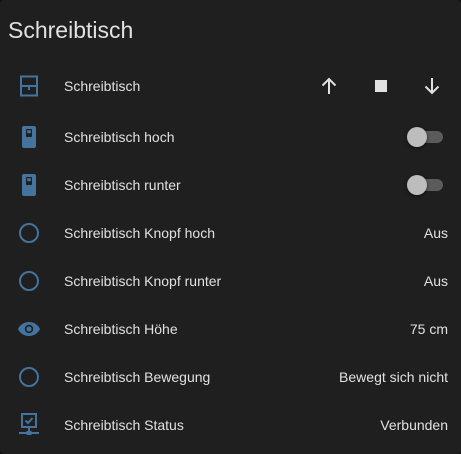 This screenshot has height=454, width=461. I want to click on cover-close-button, so click(432, 86).